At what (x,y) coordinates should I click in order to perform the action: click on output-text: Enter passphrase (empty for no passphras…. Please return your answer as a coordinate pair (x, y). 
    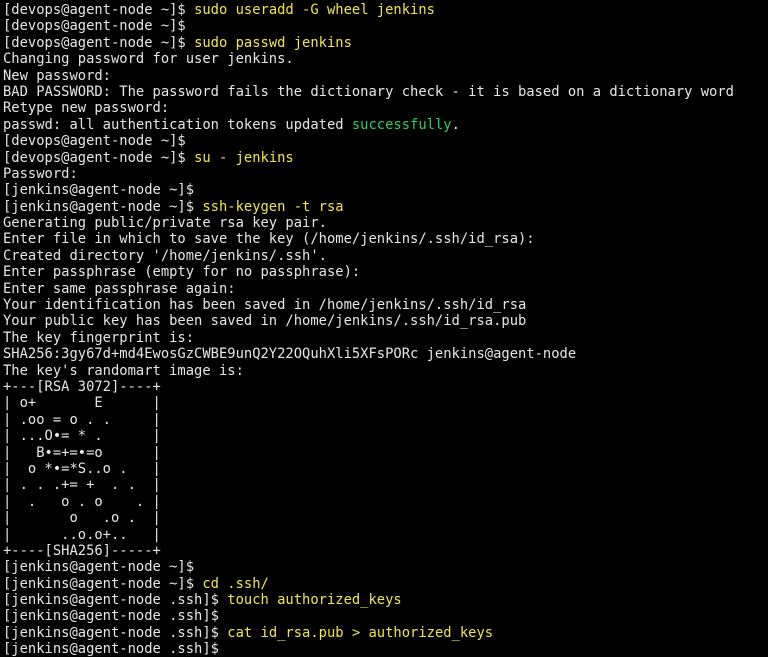
    Looking at the image, I should click on (182, 272).